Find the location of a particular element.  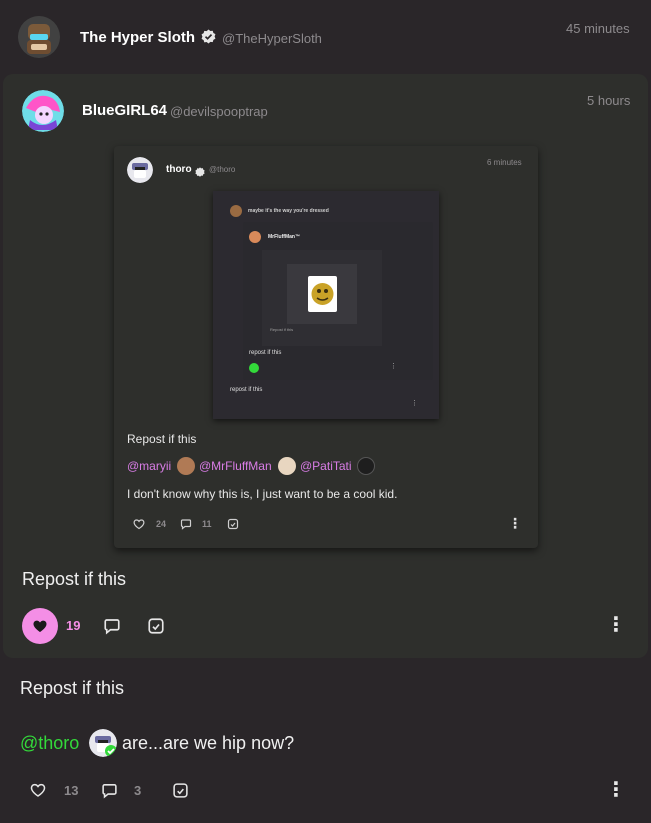

outer-like-count: 13 is located at coordinates (71, 790).